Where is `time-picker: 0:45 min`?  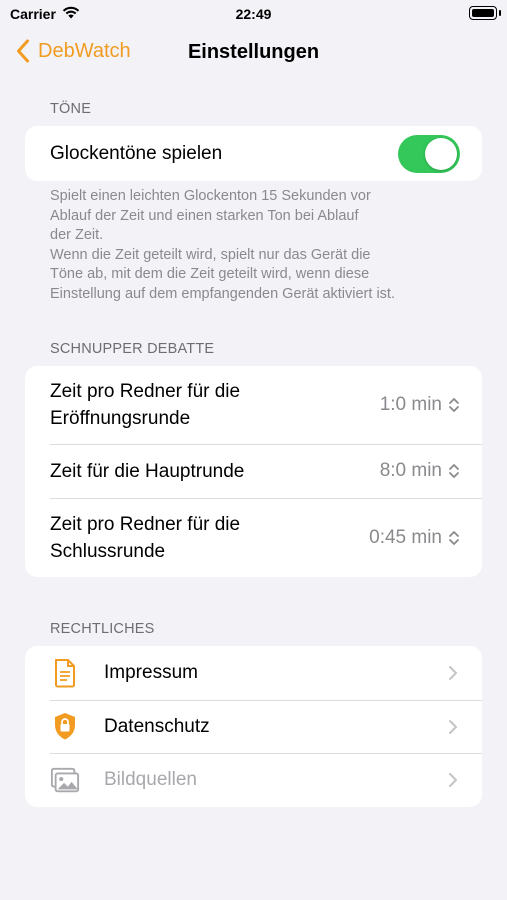 time-picker: 0:45 min is located at coordinates (414, 538).